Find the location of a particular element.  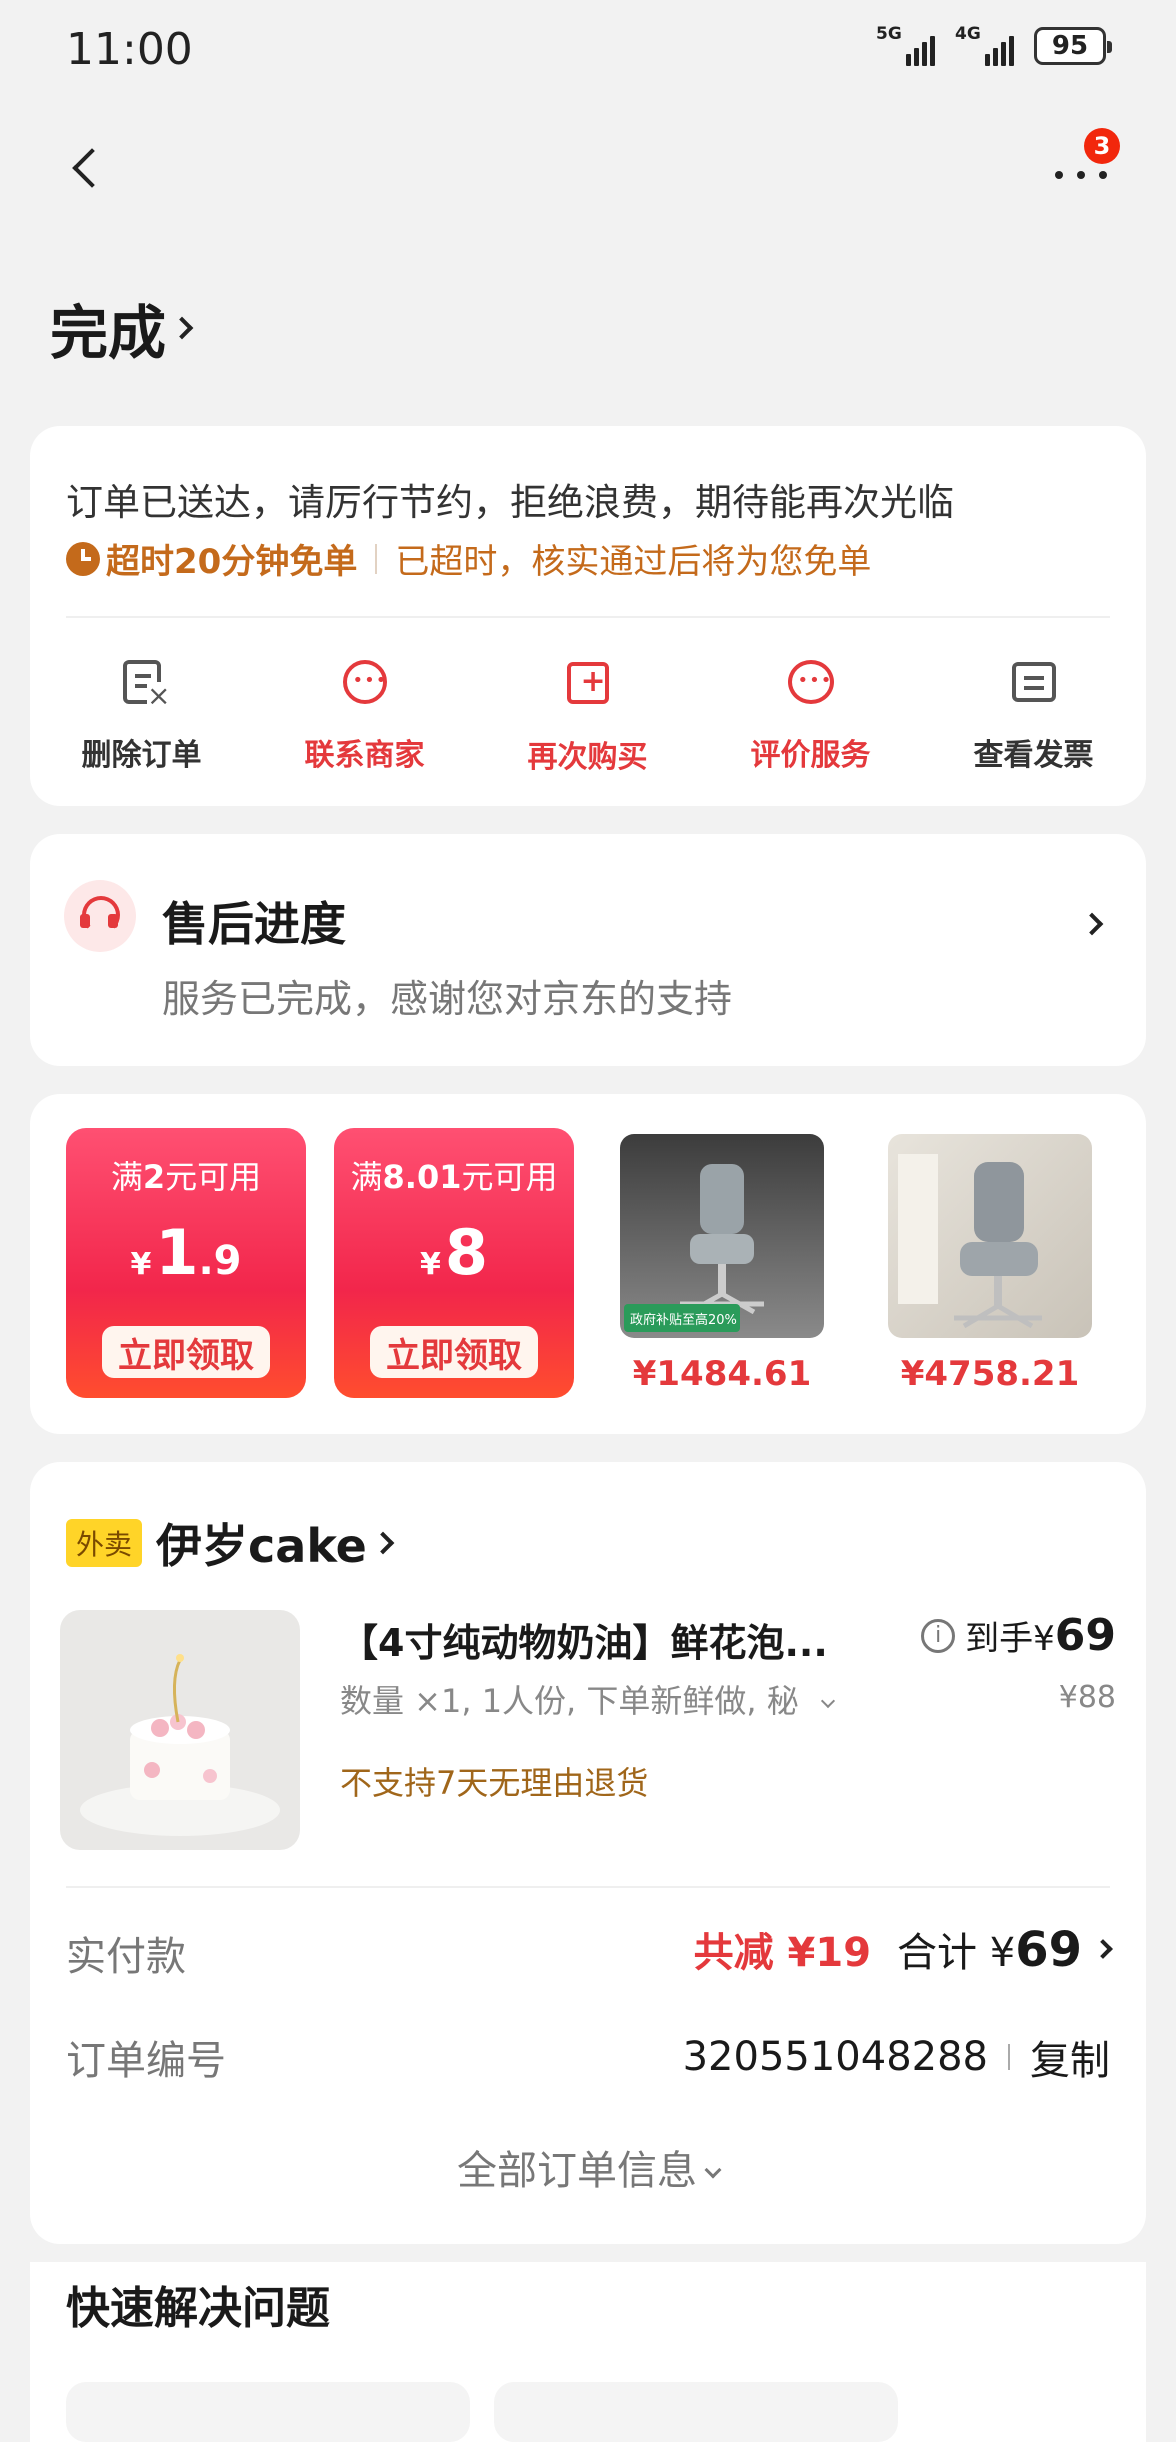

status-time: 11:00 is located at coordinates (129, 49).